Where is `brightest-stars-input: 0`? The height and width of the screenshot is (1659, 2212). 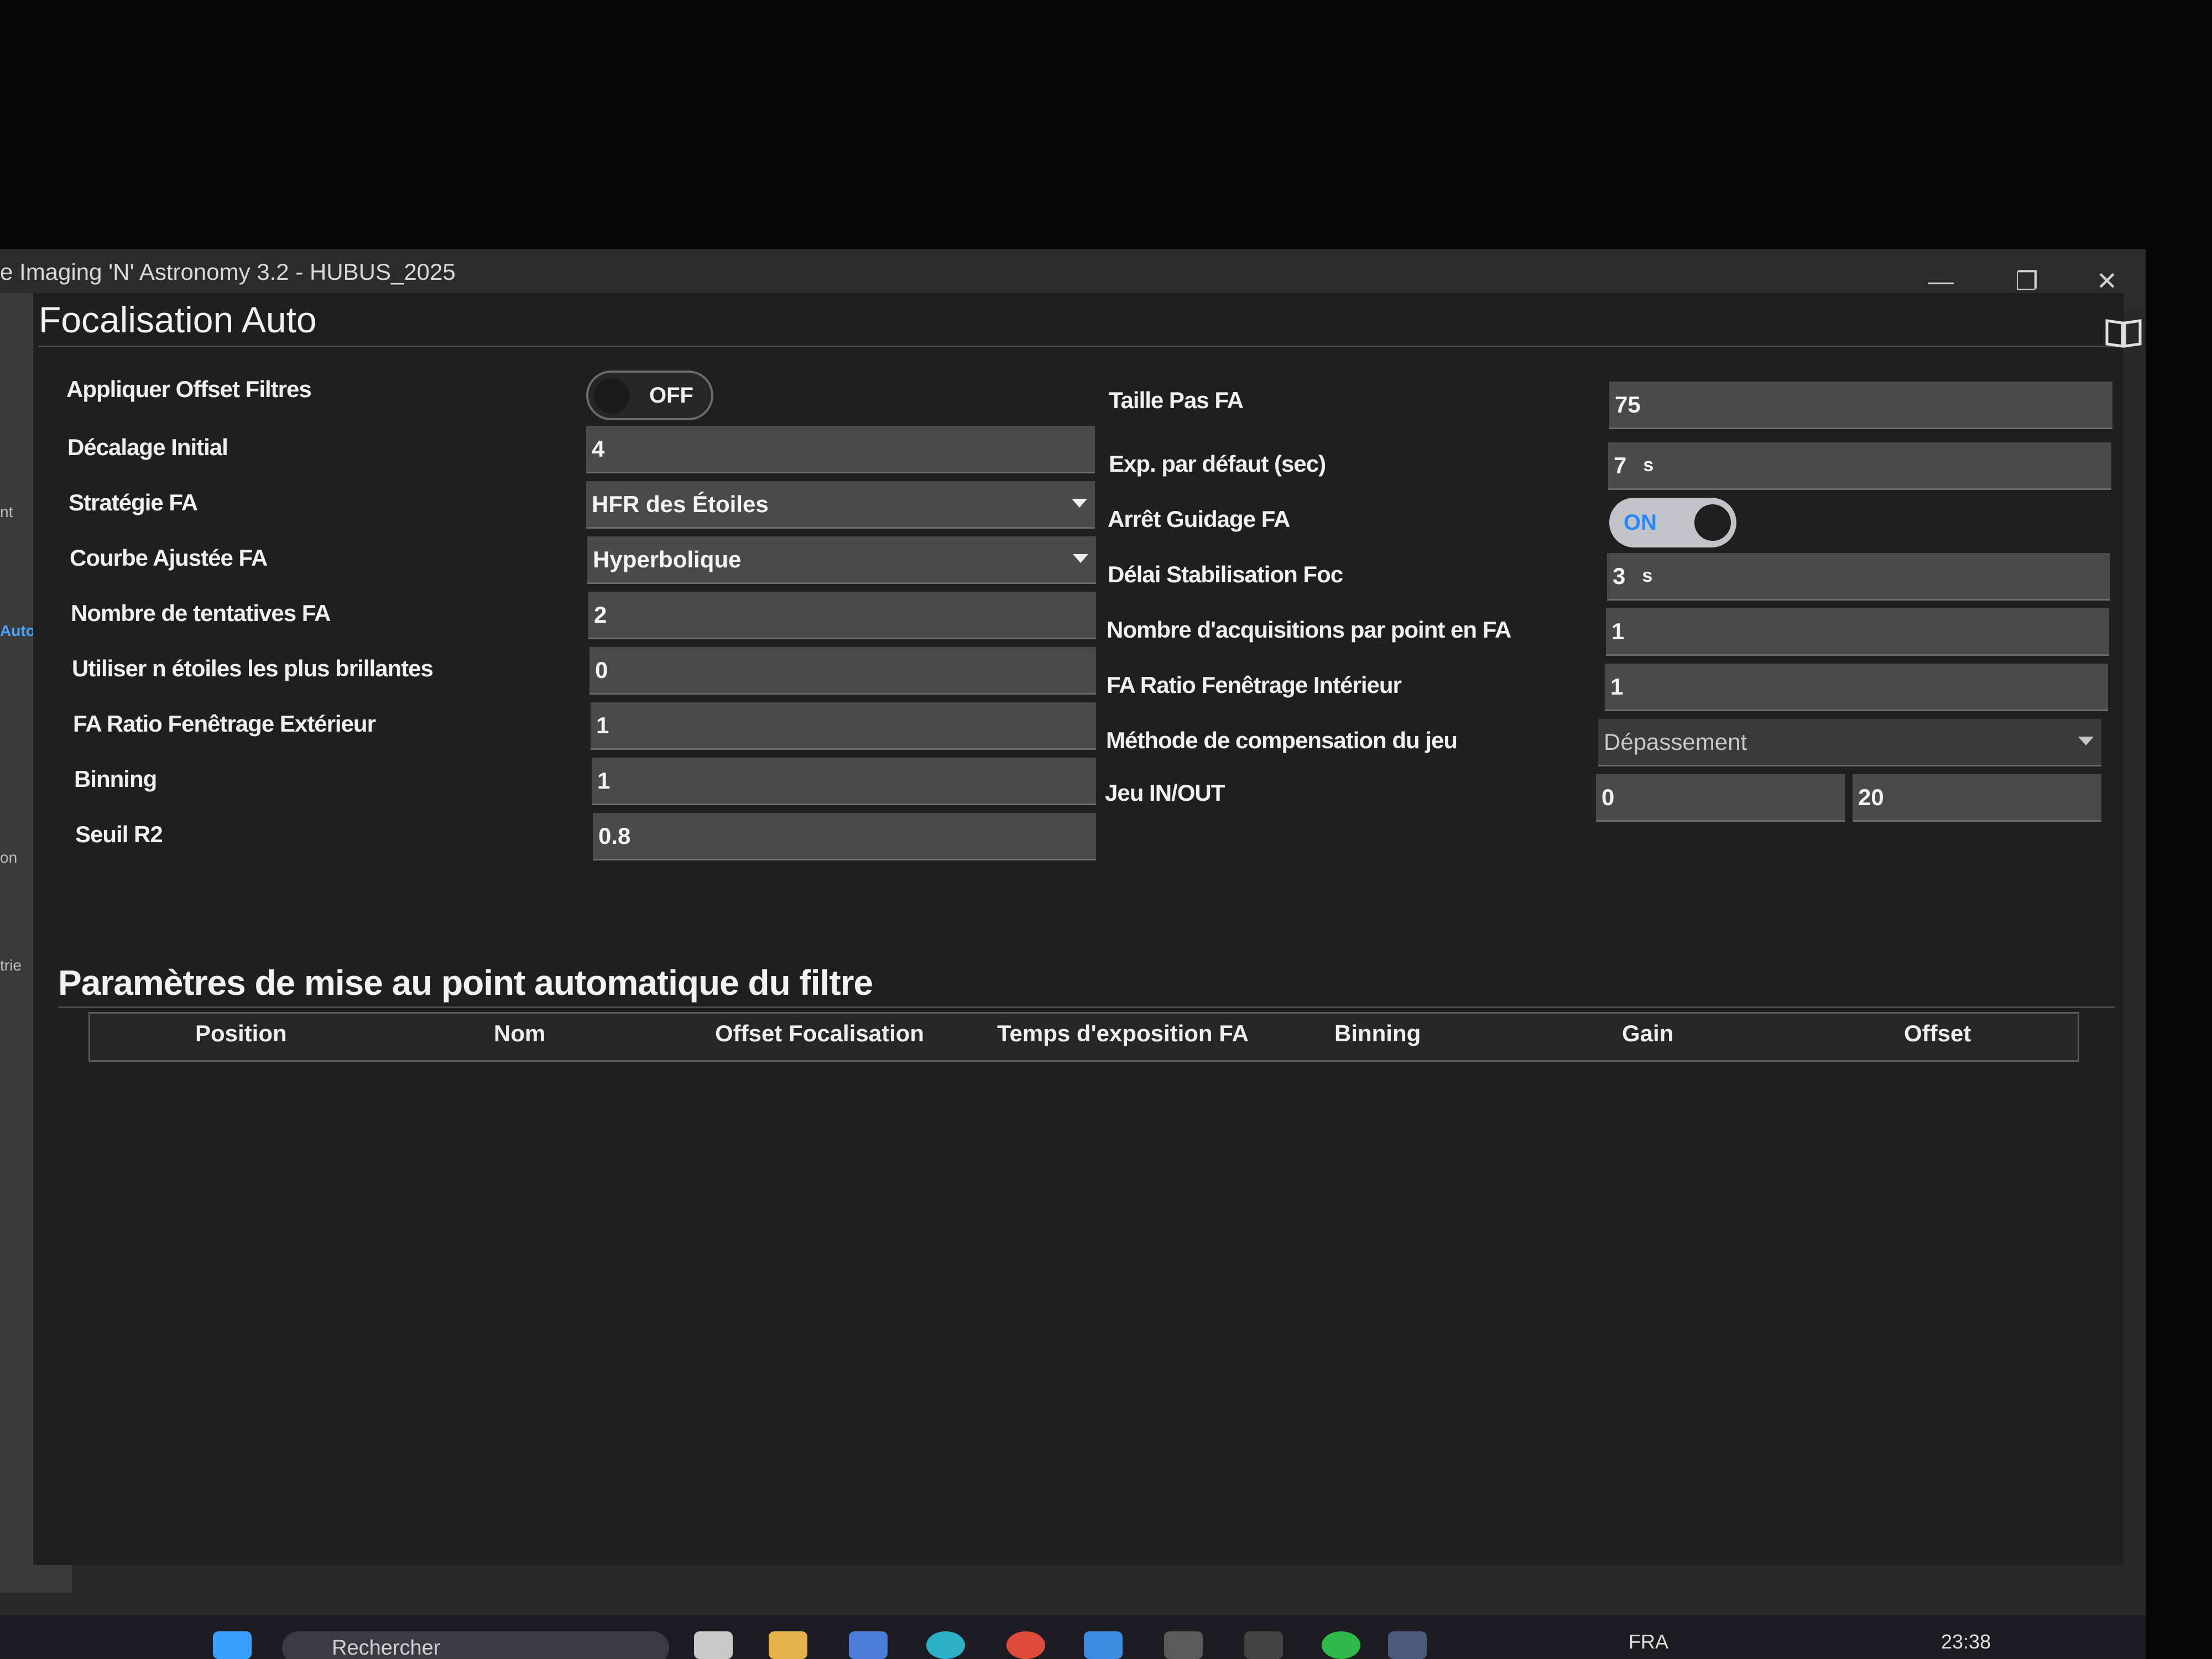
brightest-stars-input: 0 is located at coordinates (843, 671).